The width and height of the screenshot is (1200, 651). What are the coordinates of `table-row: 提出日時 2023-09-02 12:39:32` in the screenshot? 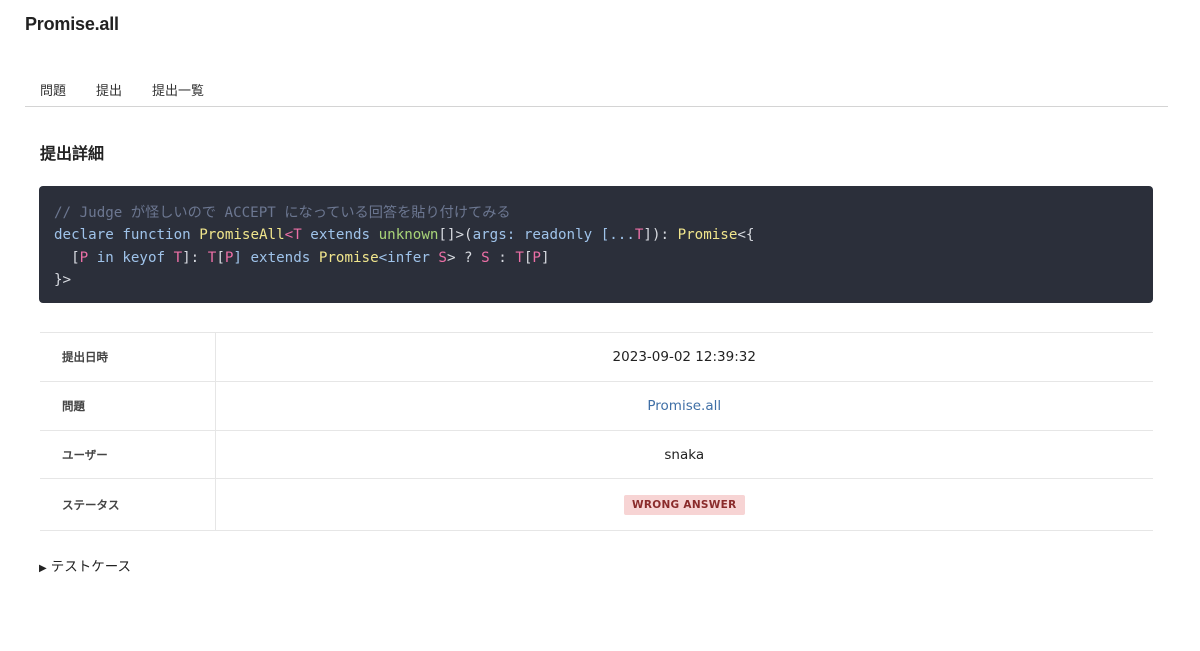 It's located at (596, 357).